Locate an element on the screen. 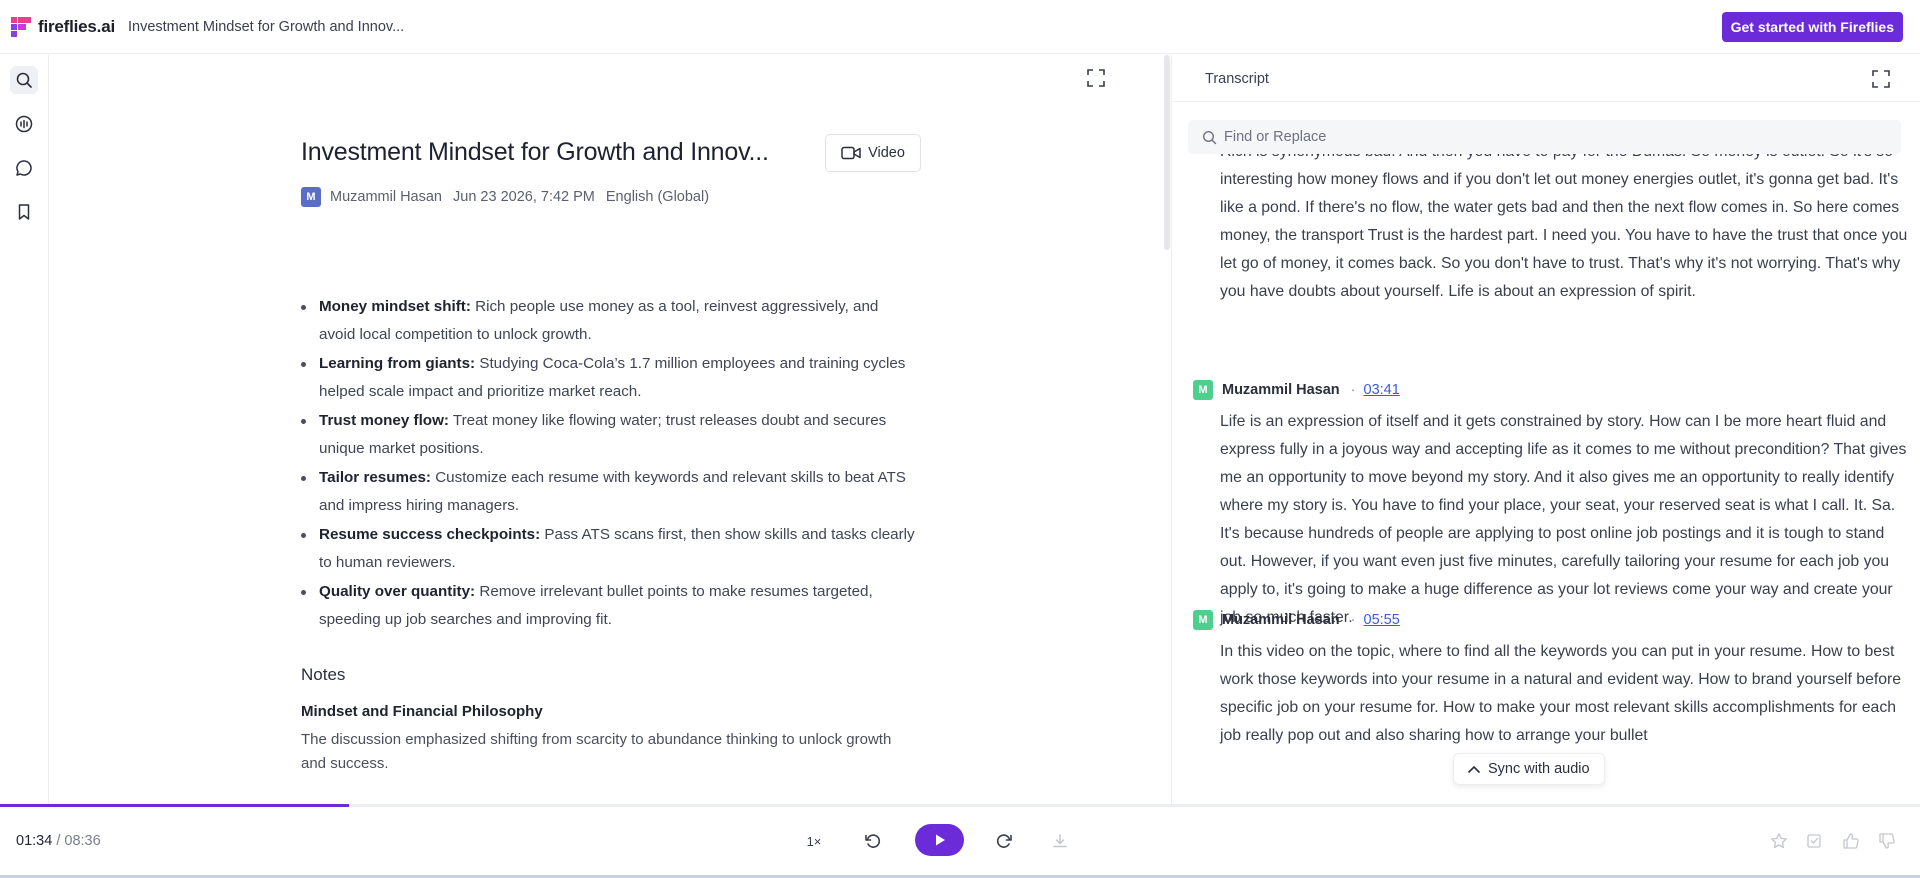 The image size is (1920, 878). fireflies-logo-icon is located at coordinates (21, 26).